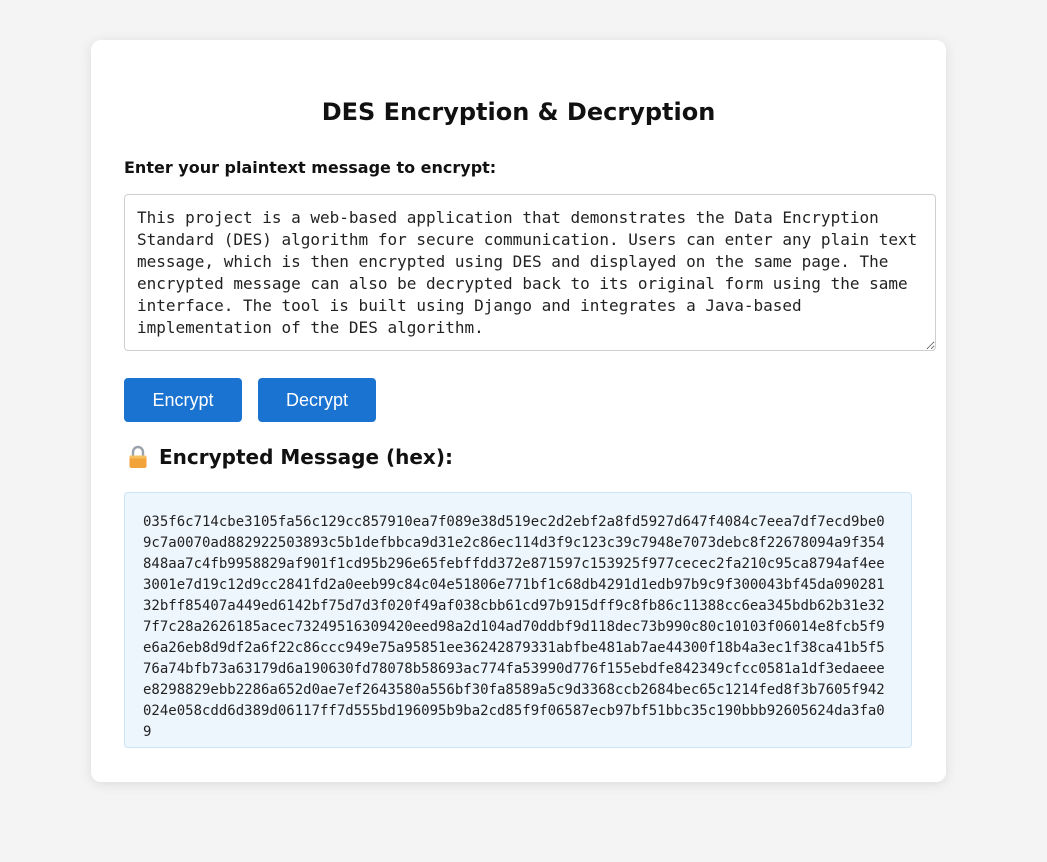 Image resolution: width=1047 pixels, height=862 pixels. I want to click on plaintext-label: Enter your plaintext message to encrypt:, so click(310, 167).